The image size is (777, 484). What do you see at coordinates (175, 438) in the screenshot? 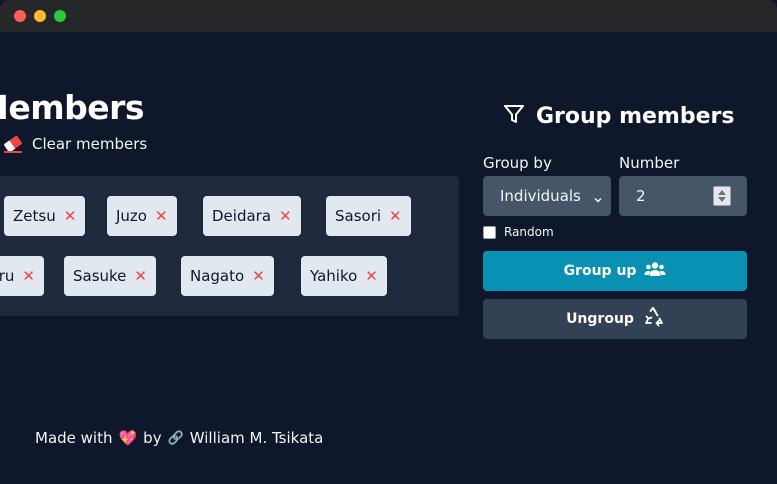
I see `link-icon: 🔗` at bounding box center [175, 438].